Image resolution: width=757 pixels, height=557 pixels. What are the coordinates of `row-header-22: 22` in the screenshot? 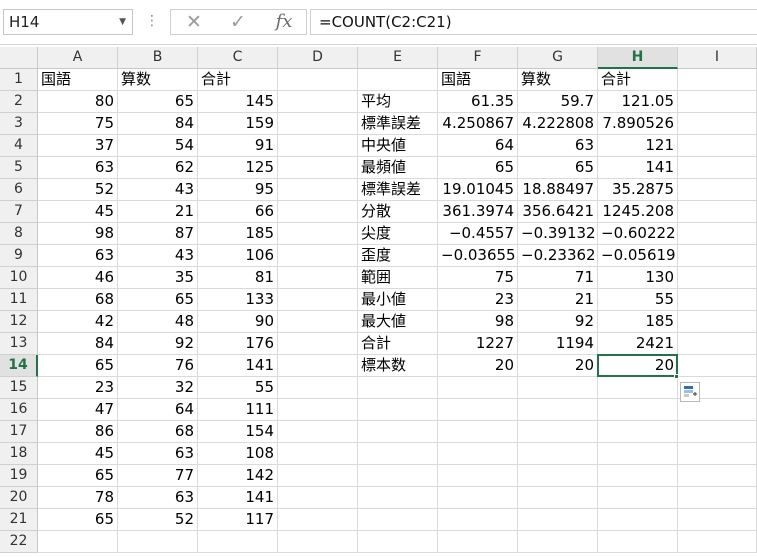 It's located at (19, 542).